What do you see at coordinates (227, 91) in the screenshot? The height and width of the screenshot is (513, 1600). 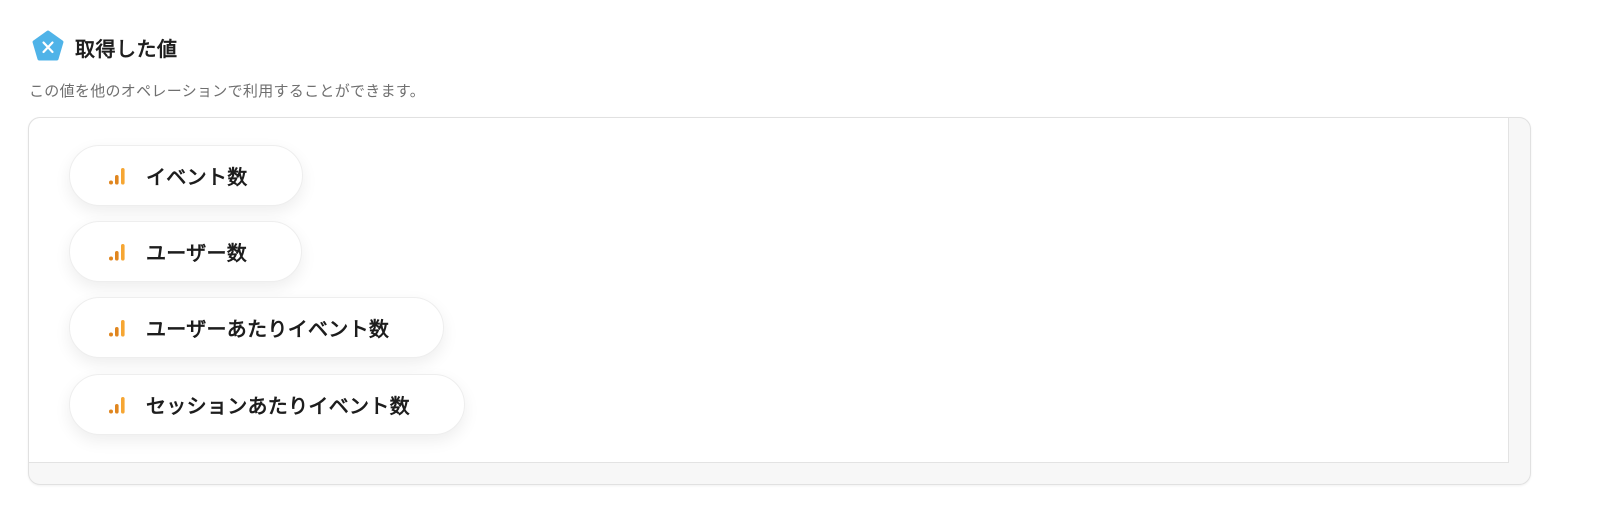 I see `section-description: この値を他のオペレーションで利用することができます。` at bounding box center [227, 91].